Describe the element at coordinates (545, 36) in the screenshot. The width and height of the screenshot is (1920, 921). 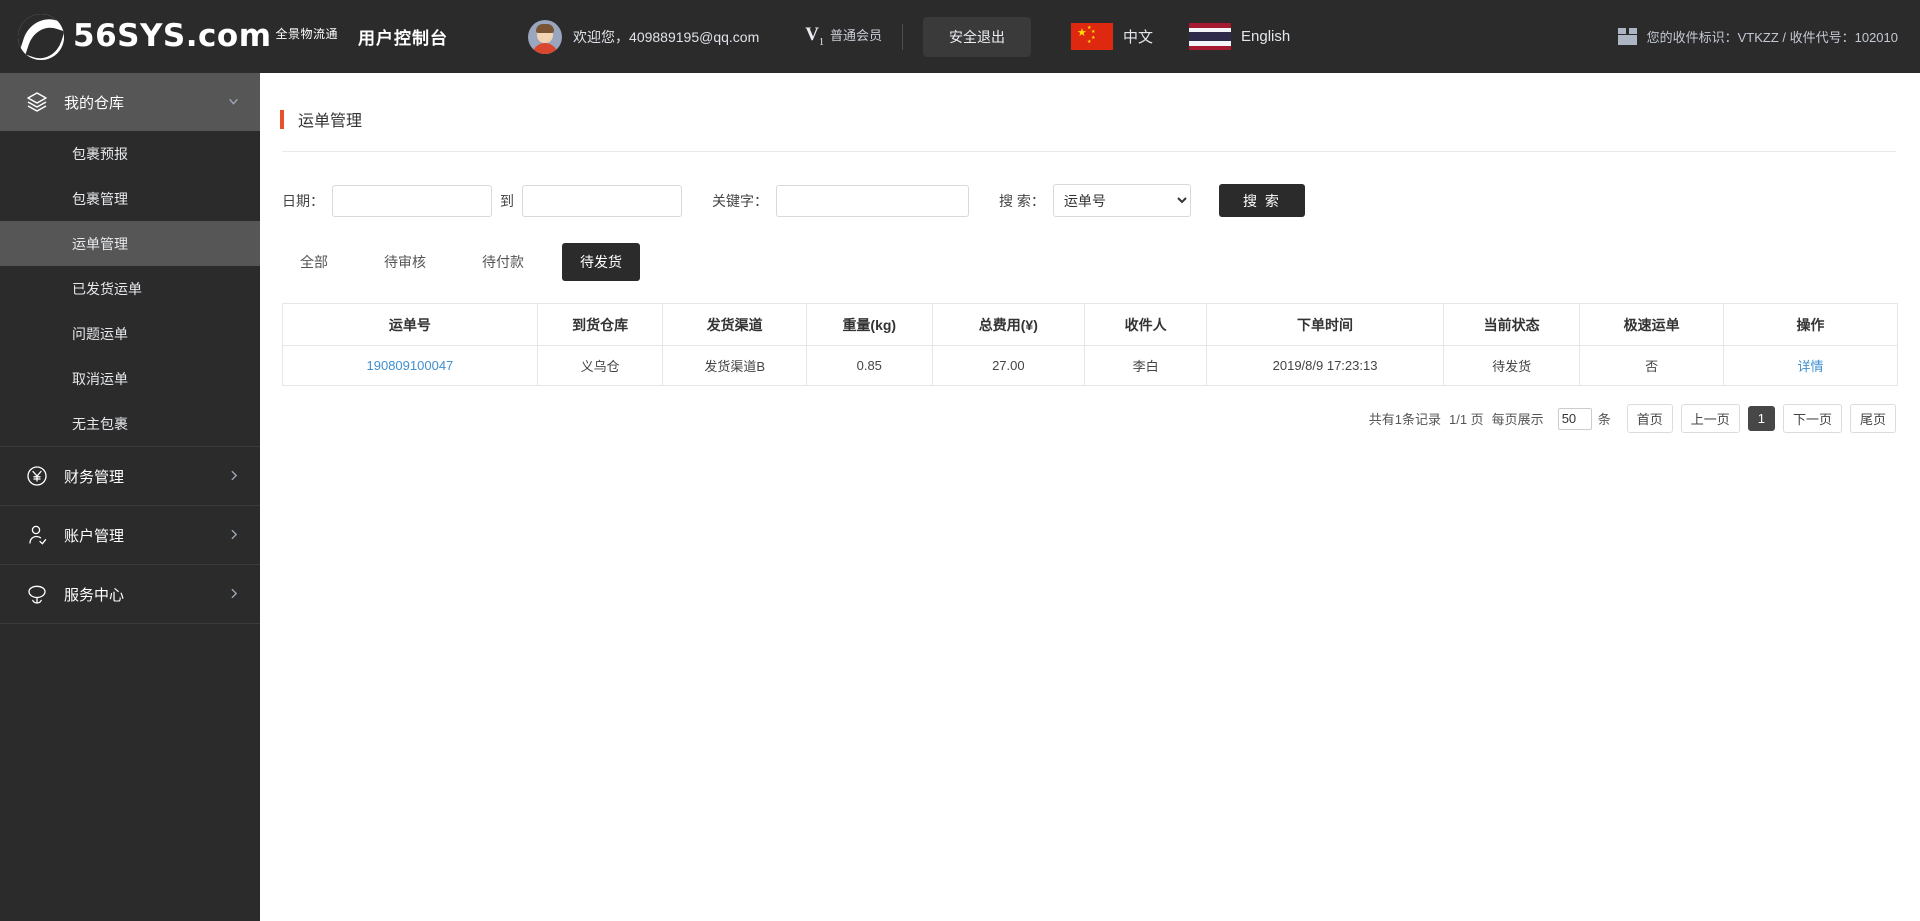
I see `avatar` at that location.